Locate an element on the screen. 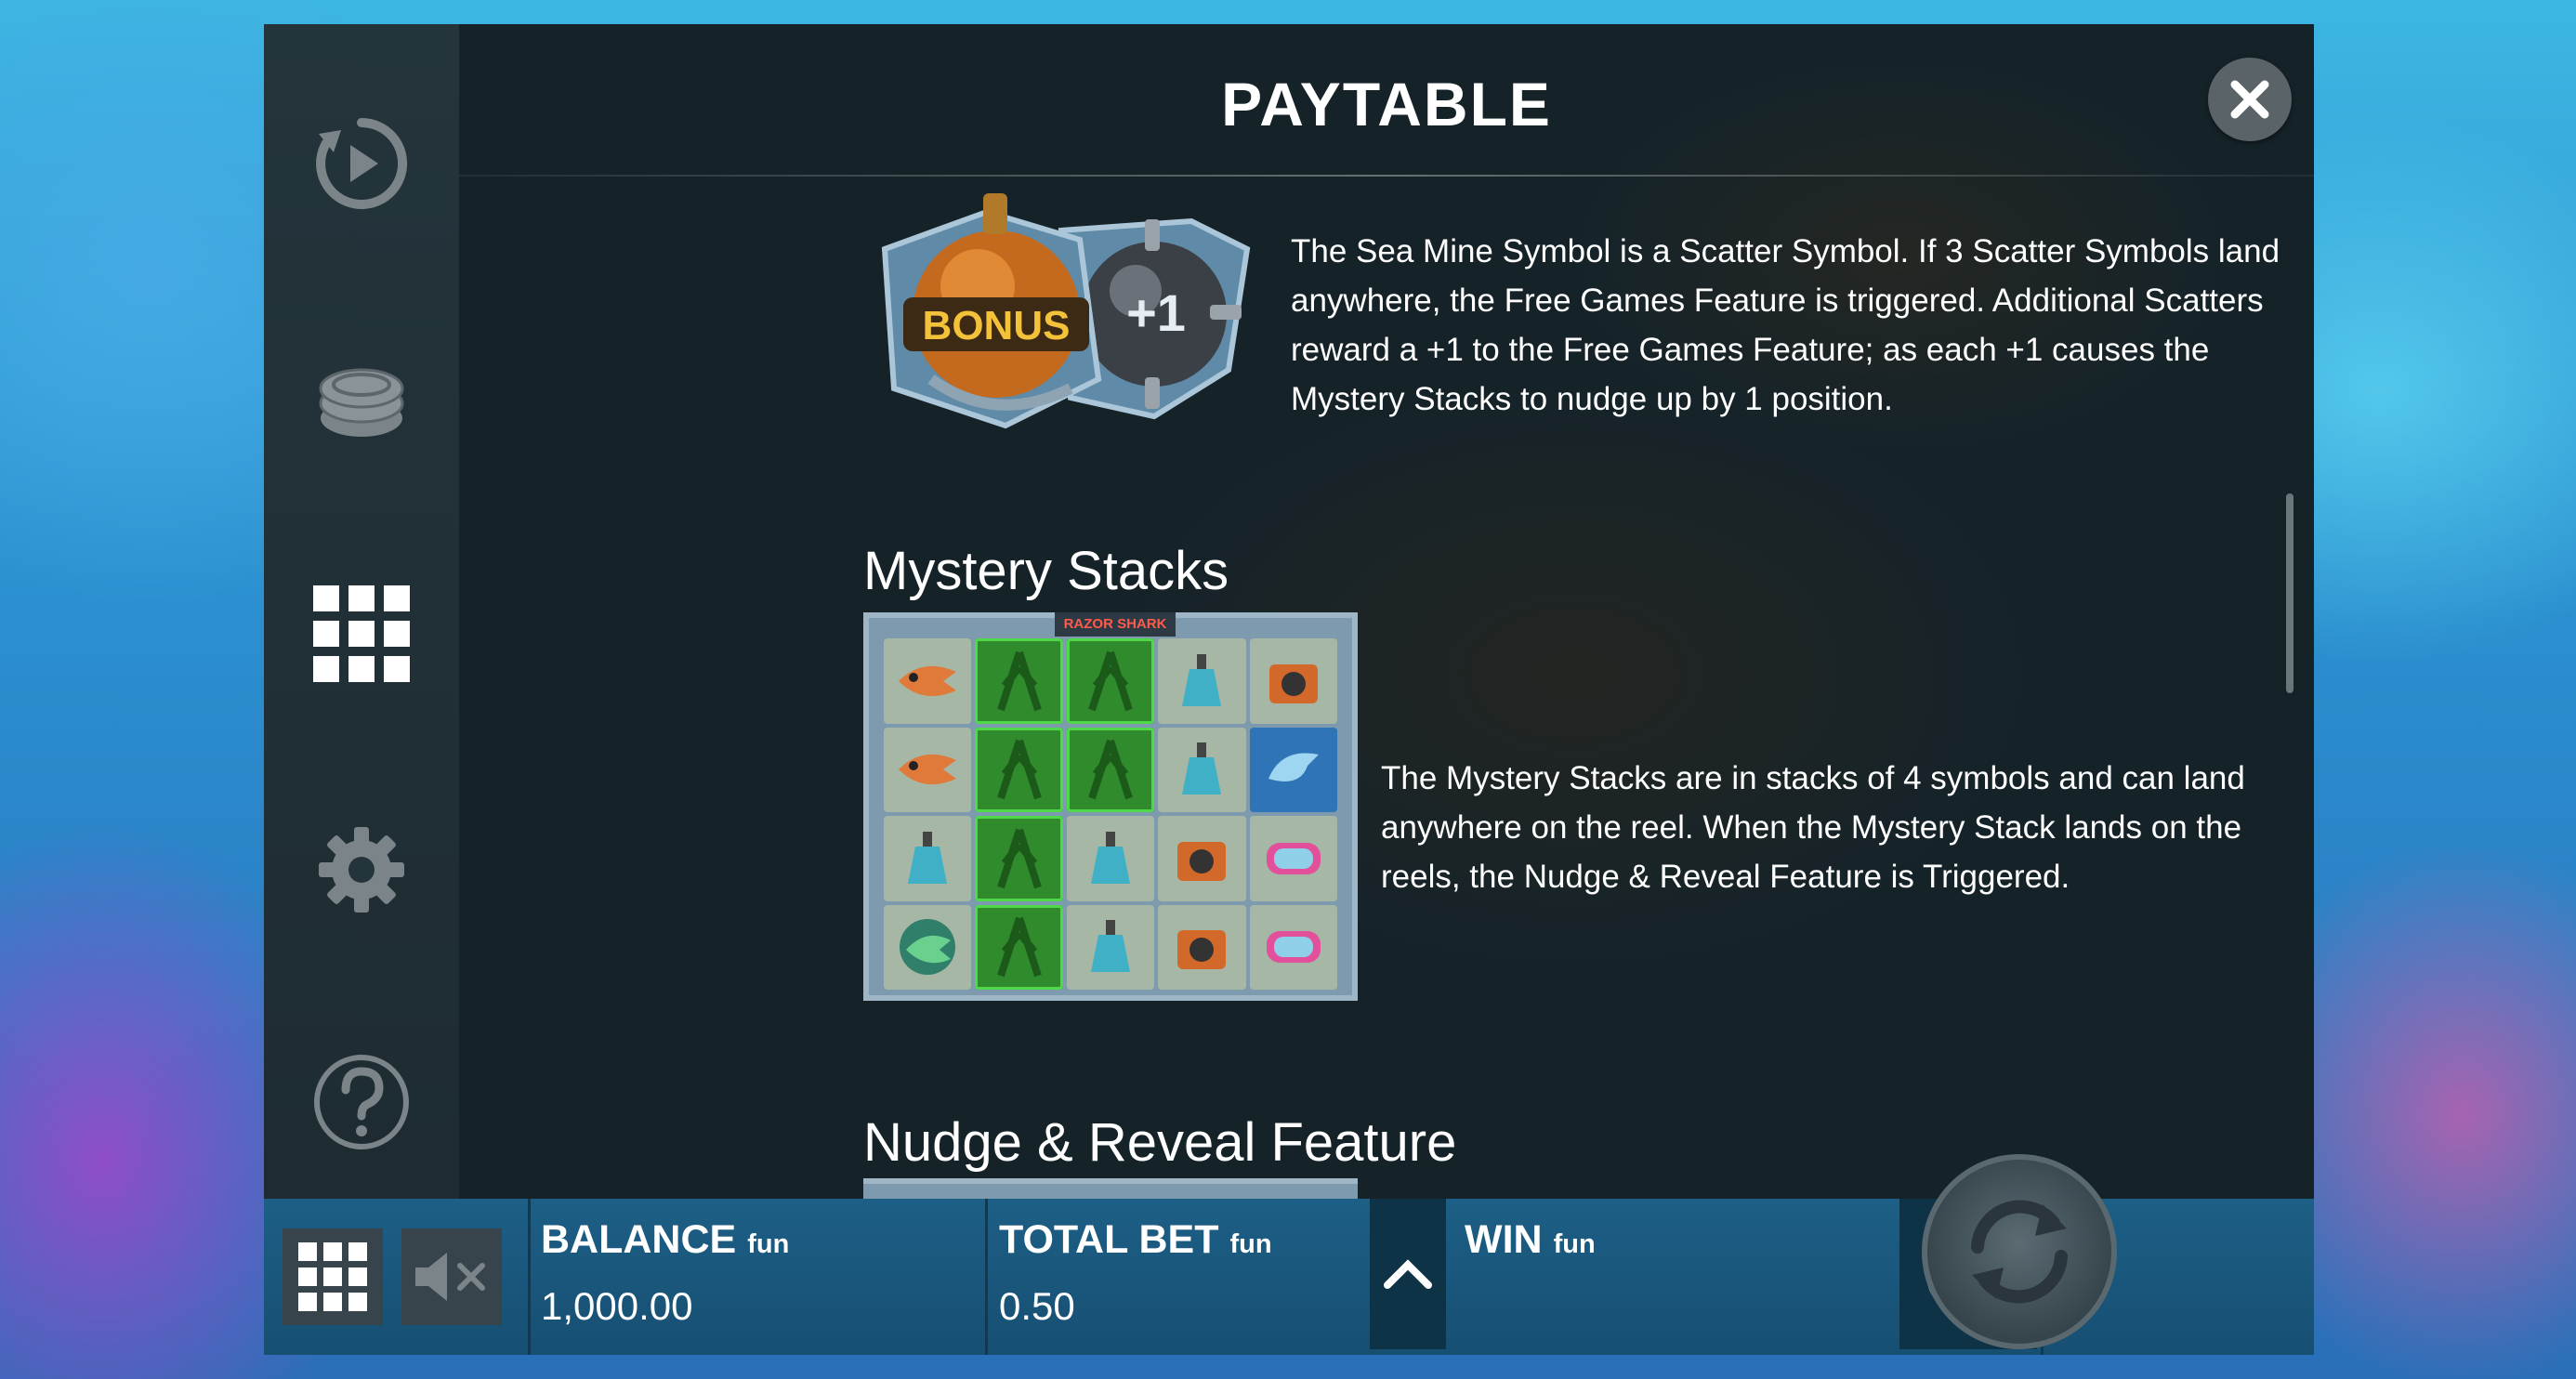  scrollbar-thumb is located at coordinates (2289, 593).